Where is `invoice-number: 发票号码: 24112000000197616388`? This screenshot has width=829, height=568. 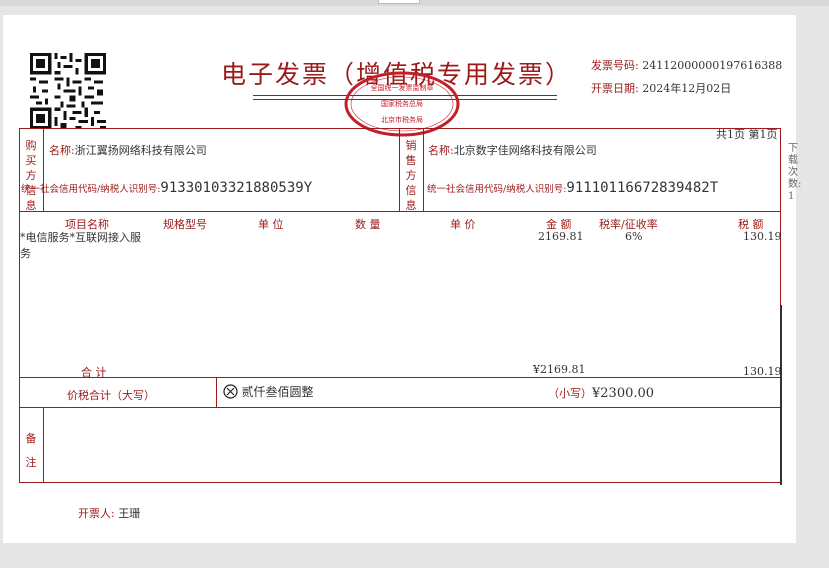 invoice-number: 发票号码: 24112000000197616388 is located at coordinates (686, 65).